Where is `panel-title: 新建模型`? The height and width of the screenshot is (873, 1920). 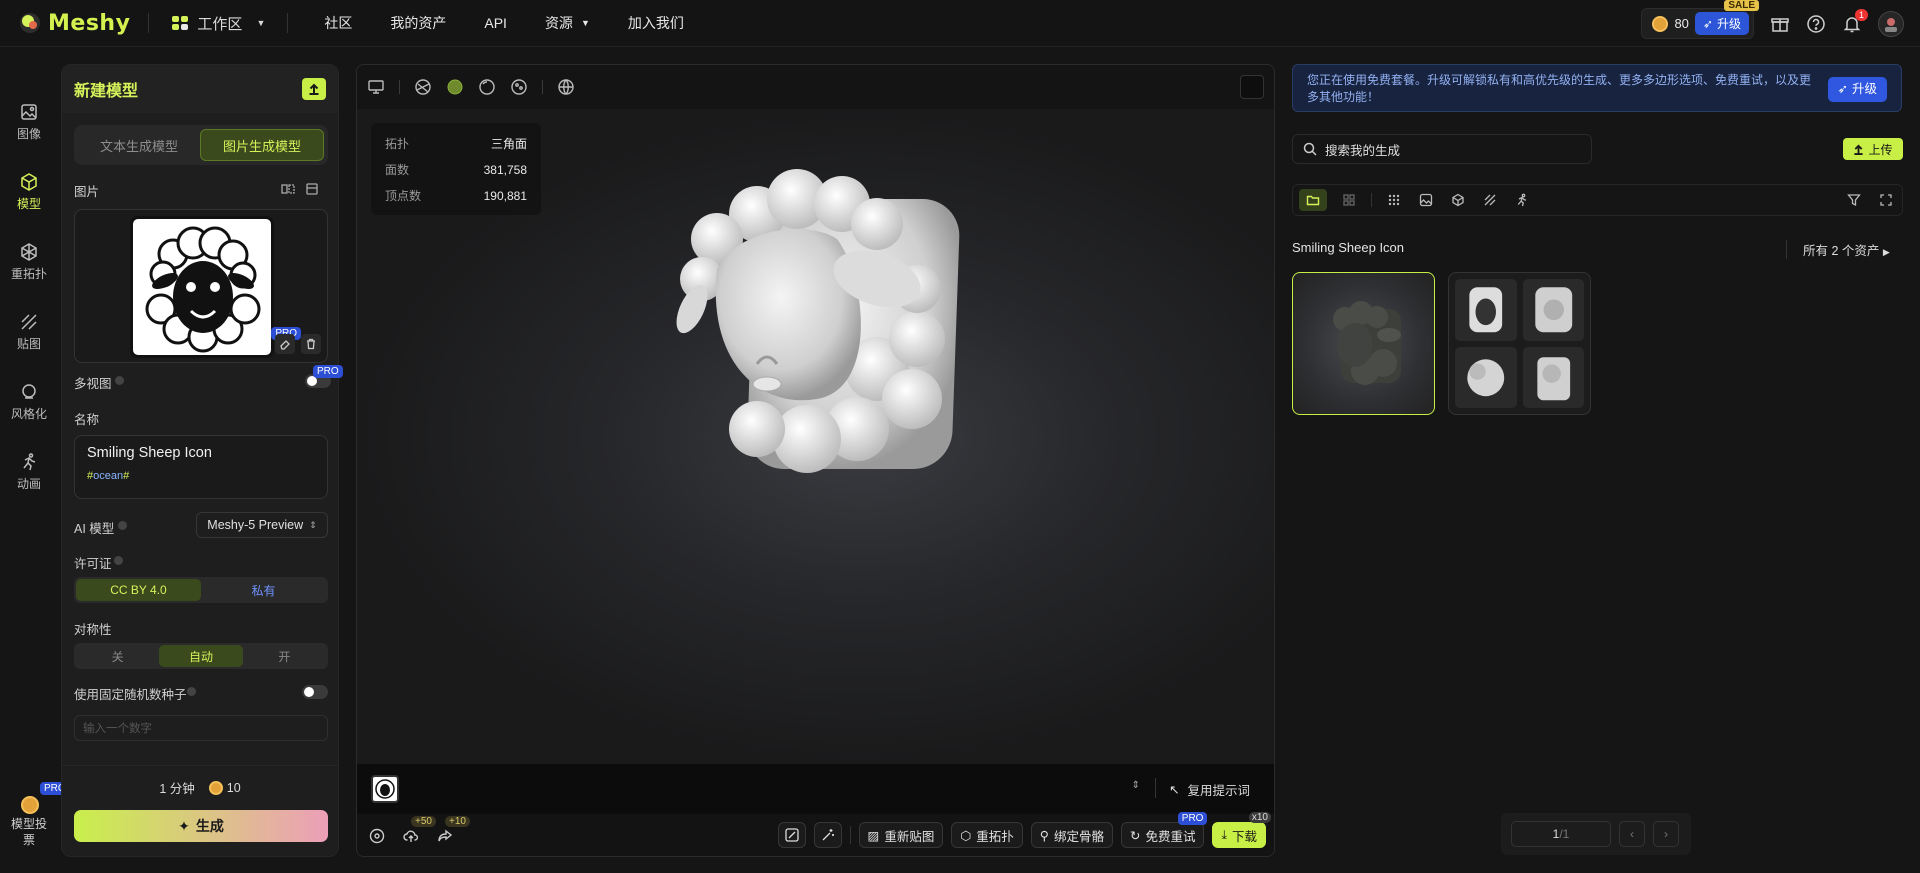
panel-title: 新建模型 is located at coordinates (106, 91).